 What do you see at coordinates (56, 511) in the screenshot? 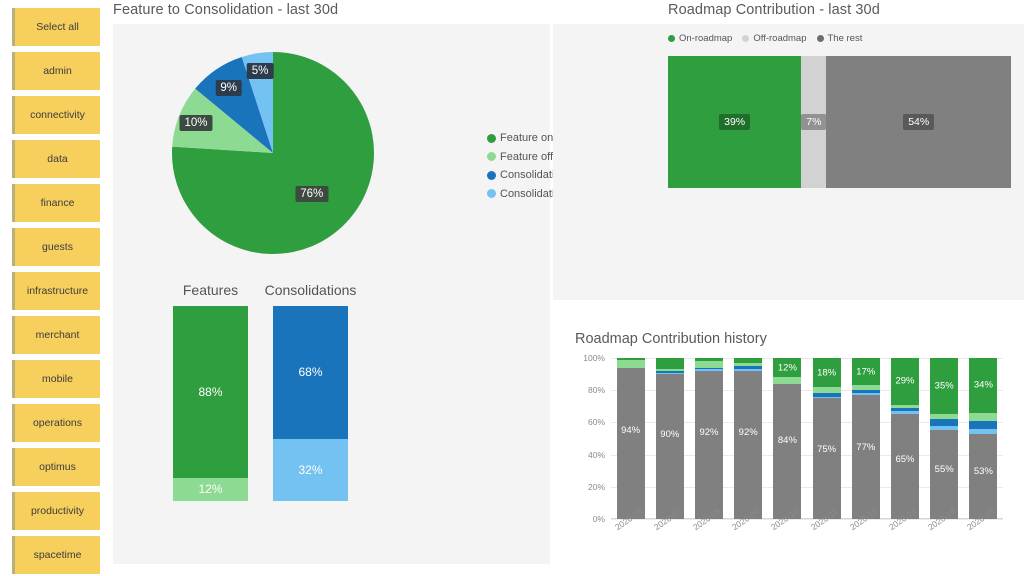
I see `slicer-item-productivity: productivity` at bounding box center [56, 511].